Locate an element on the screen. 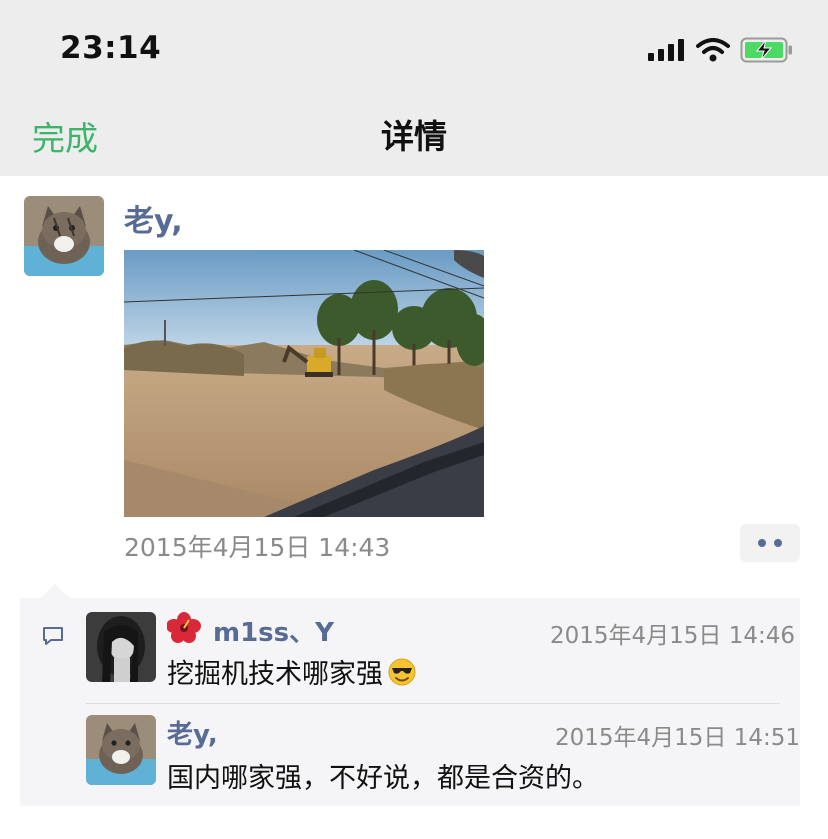  comment-divider is located at coordinates (433, 703).